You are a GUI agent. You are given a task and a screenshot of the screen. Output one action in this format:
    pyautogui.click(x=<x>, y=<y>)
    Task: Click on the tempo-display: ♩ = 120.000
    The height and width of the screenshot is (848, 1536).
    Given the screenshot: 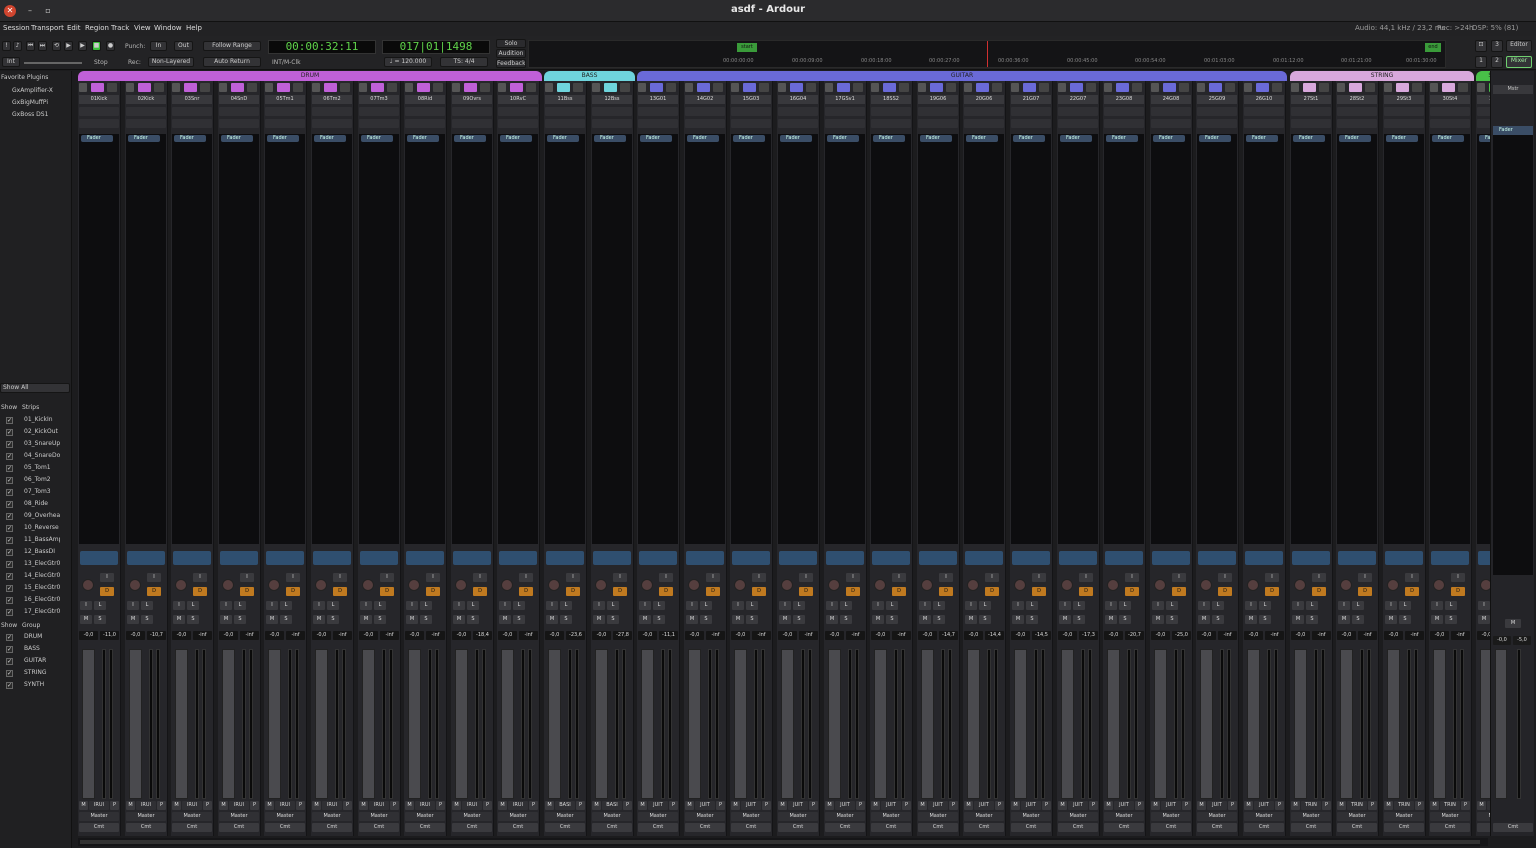 What is the action you would take?
    pyautogui.click(x=408, y=62)
    